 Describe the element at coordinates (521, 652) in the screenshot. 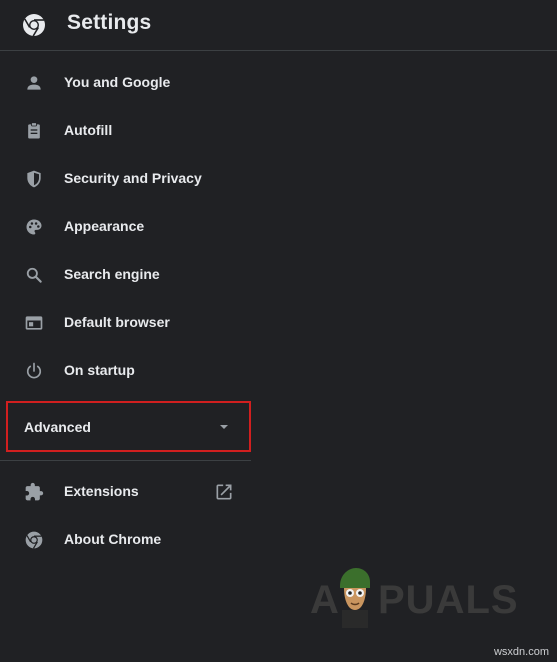

I see `site-watermark: wsxdn.com` at that location.